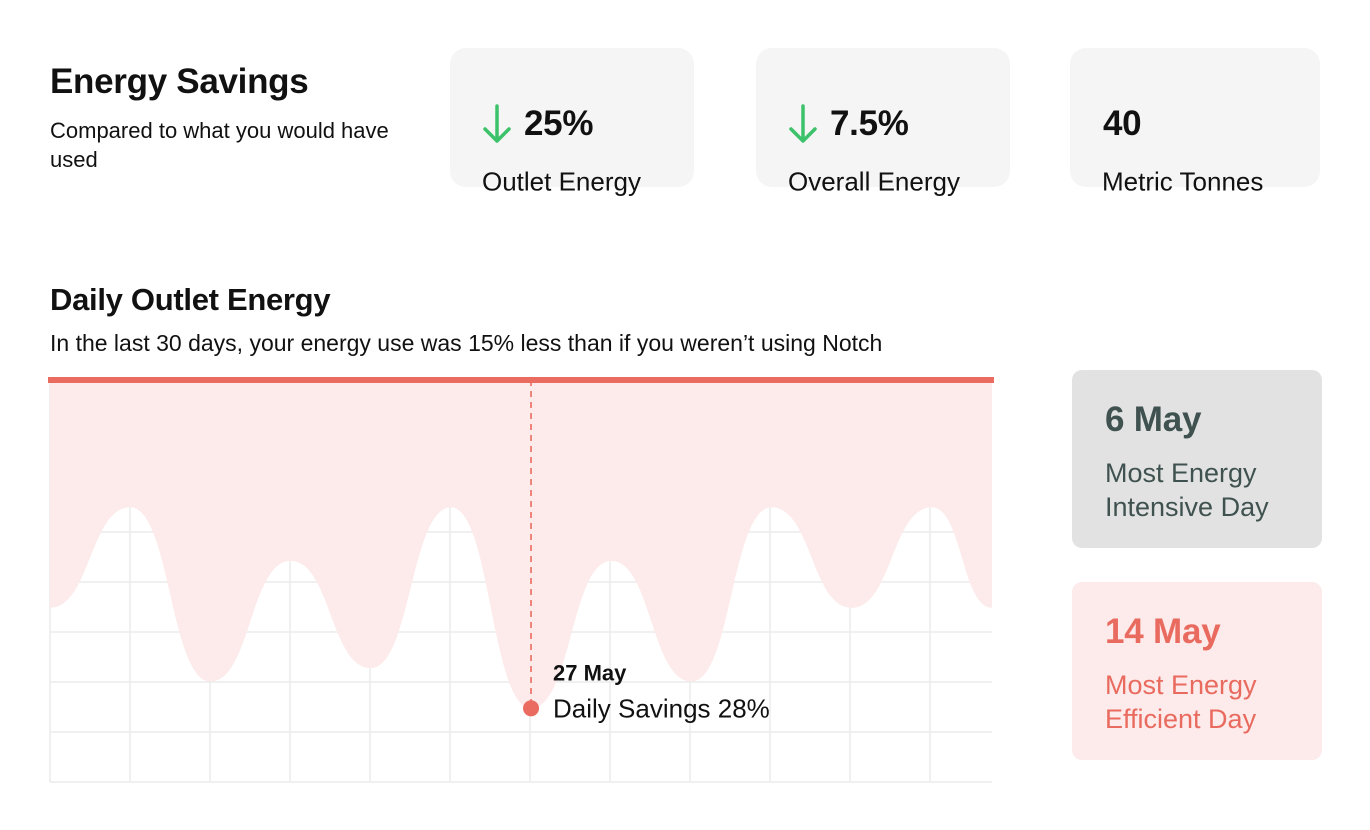 This screenshot has width=1370, height=830. What do you see at coordinates (531, 708) in the screenshot?
I see `highlight-point` at bounding box center [531, 708].